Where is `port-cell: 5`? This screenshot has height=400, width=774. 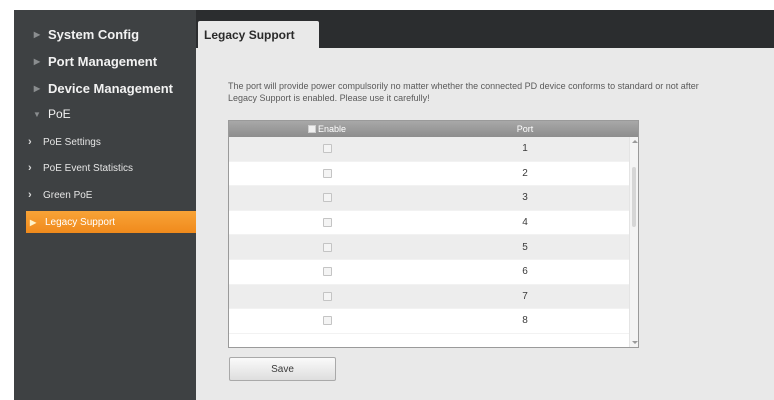 port-cell: 5 is located at coordinates (525, 247).